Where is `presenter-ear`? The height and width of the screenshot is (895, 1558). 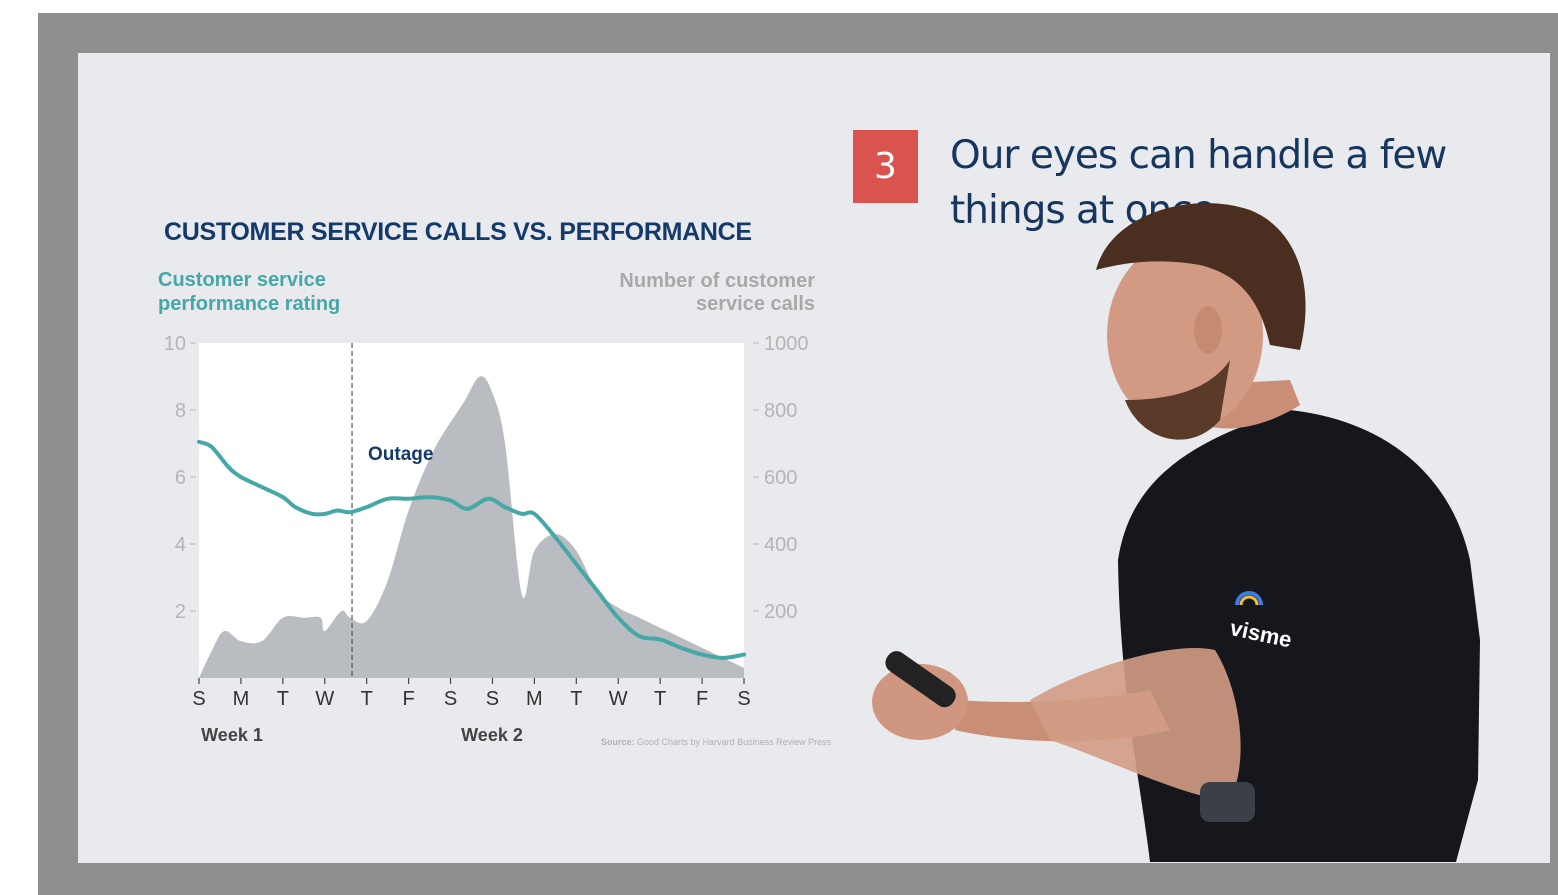 presenter-ear is located at coordinates (1208, 330).